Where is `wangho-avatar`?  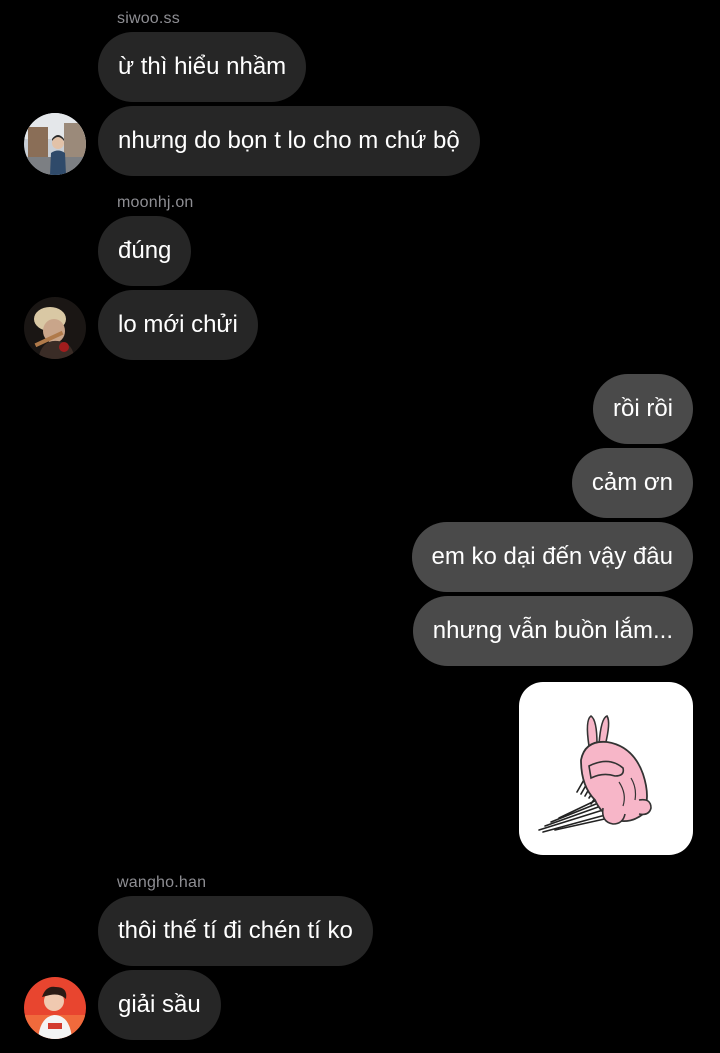
wangho-avatar is located at coordinates (55, 1008).